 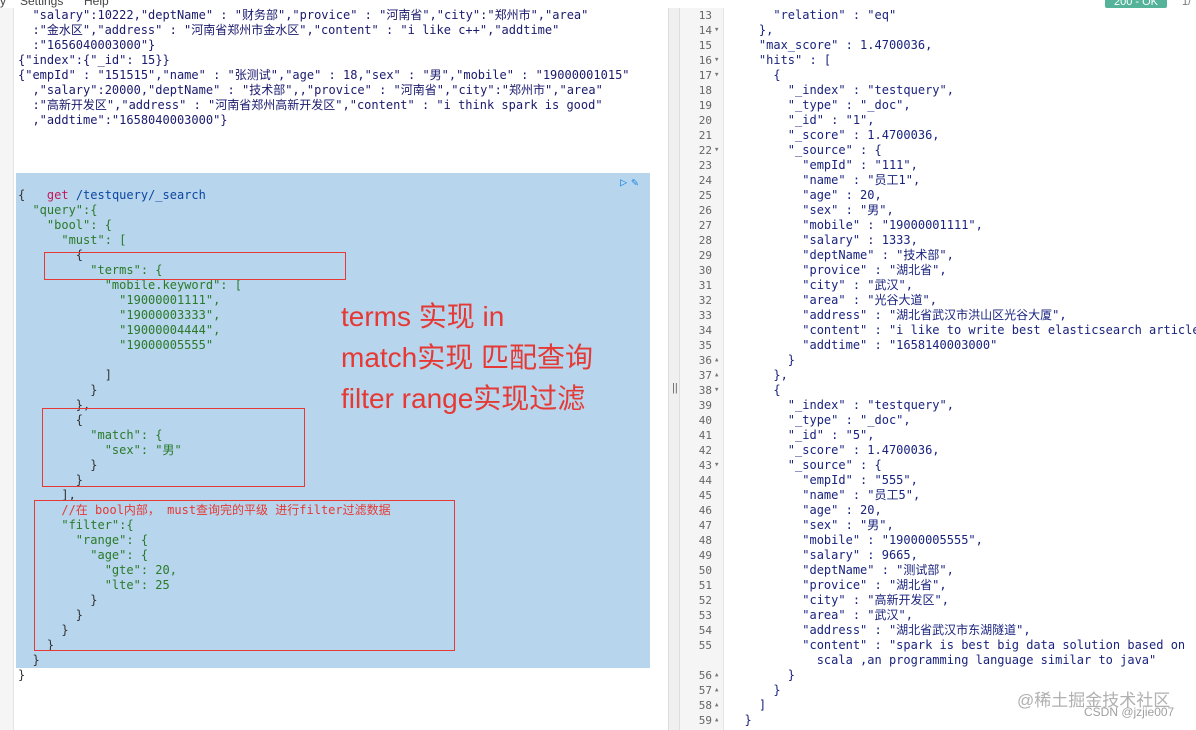 What do you see at coordinates (21, 195) in the screenshot?
I see `query-line: {` at bounding box center [21, 195].